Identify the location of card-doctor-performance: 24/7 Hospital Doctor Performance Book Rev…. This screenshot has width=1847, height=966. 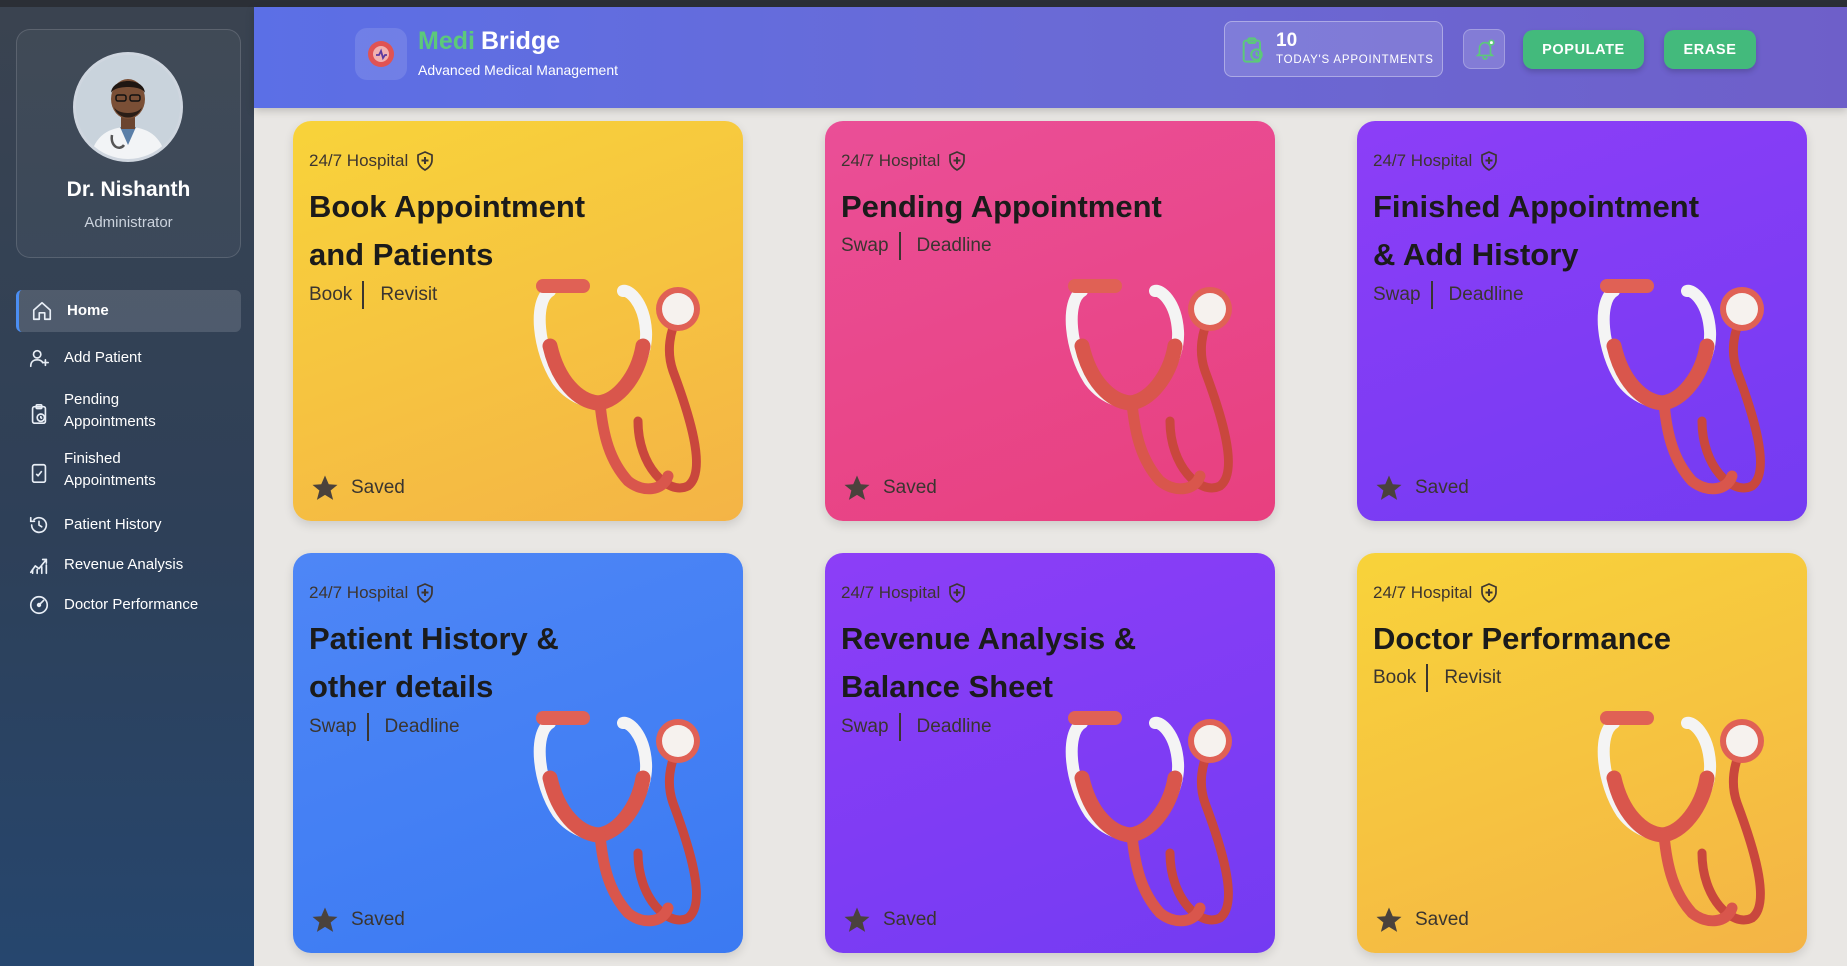
(1582, 753).